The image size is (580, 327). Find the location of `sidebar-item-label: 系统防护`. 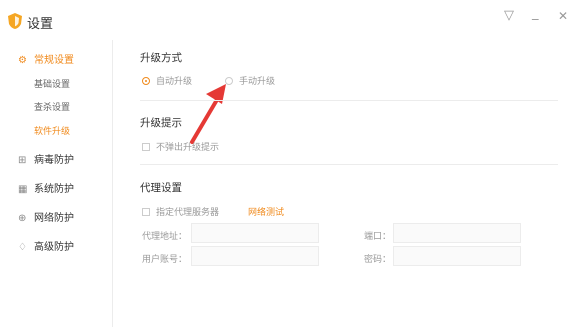

sidebar-item-label: 系统防护 is located at coordinates (54, 189).